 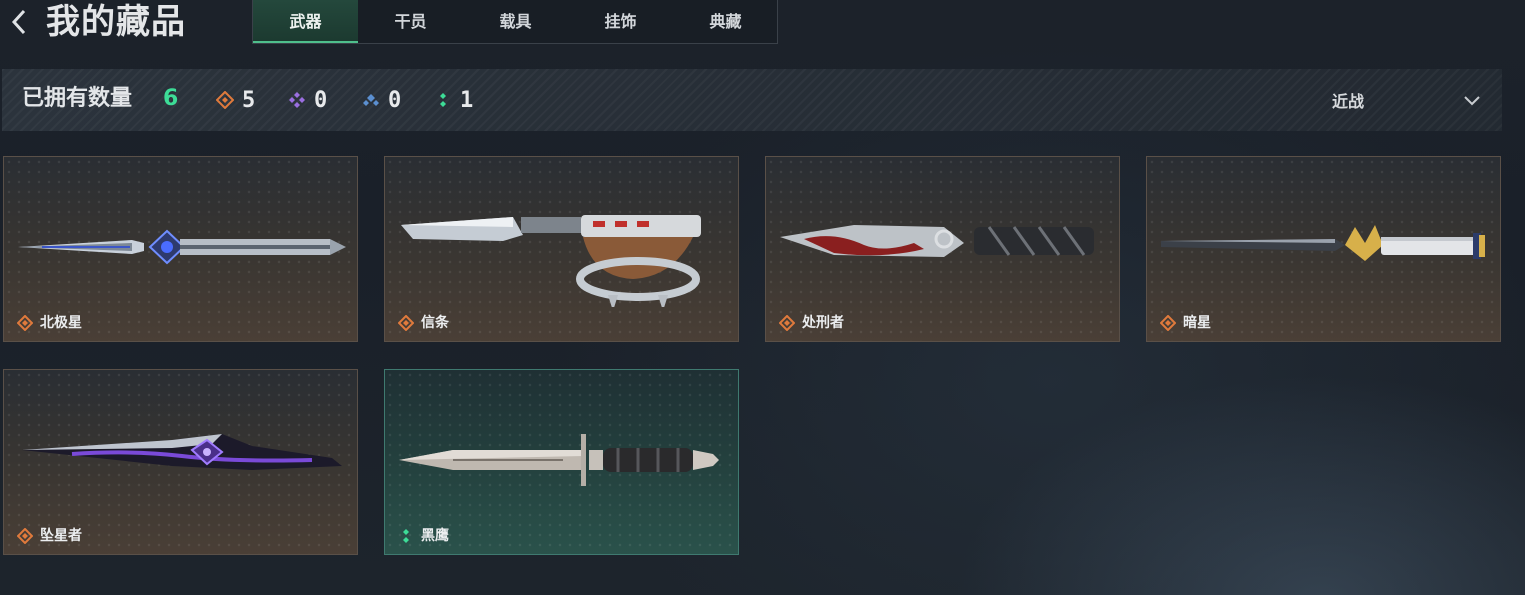 I want to click on weapon-name: 北极星, so click(x=61, y=323).